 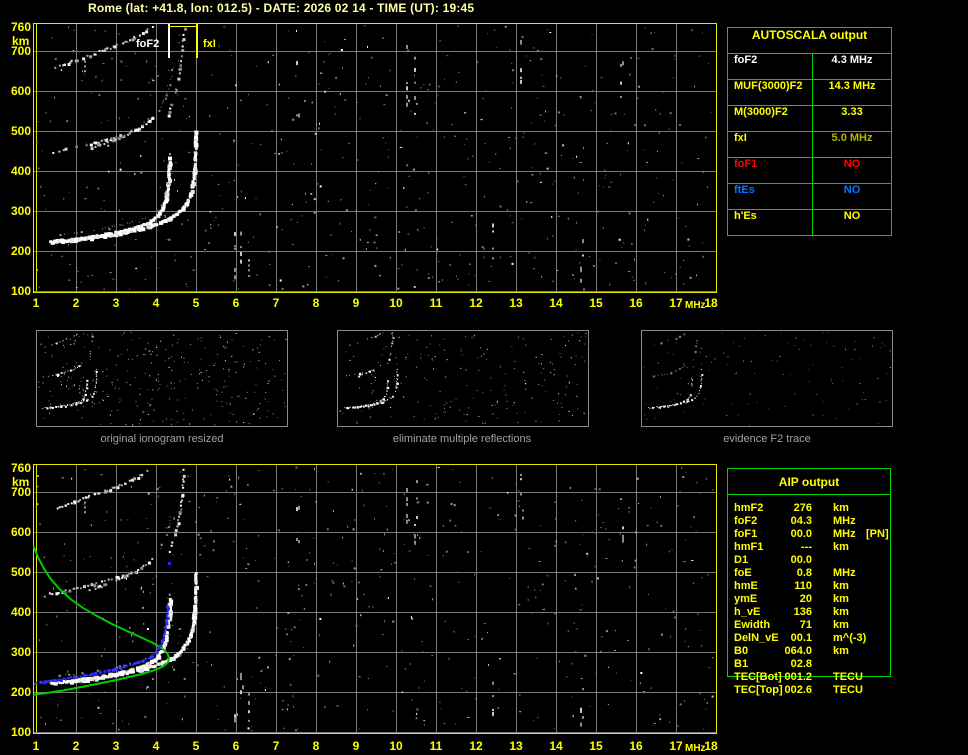 I want to click on thumbnail-original-canvas, so click(x=162, y=378).